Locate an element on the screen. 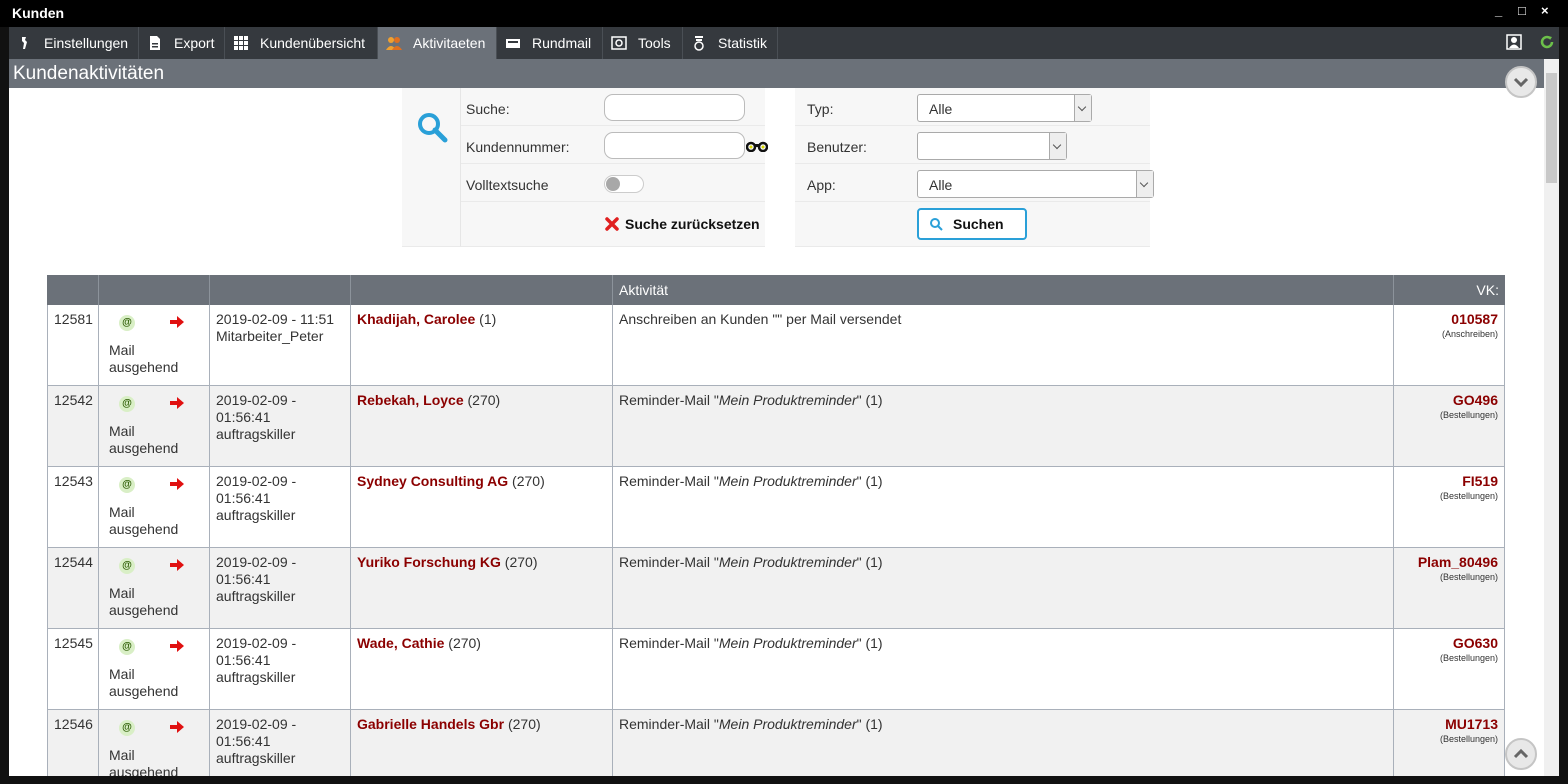  row-customer: Khadijah, Carolee (1) is located at coordinates (482, 345).